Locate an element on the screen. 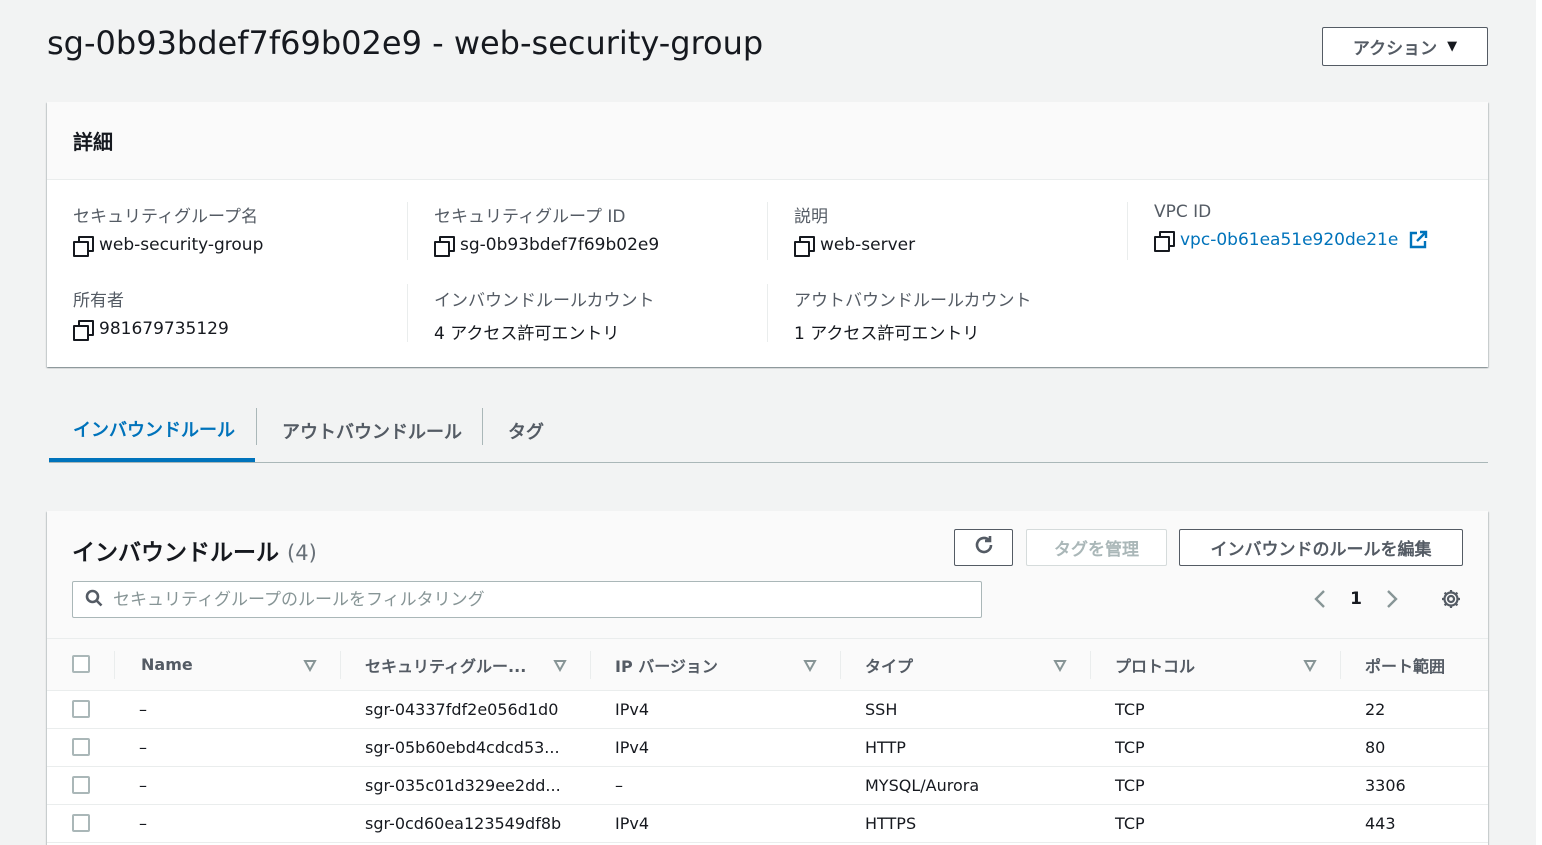  tab-inbound-rules: インバウンドルール is located at coordinates (152, 431).